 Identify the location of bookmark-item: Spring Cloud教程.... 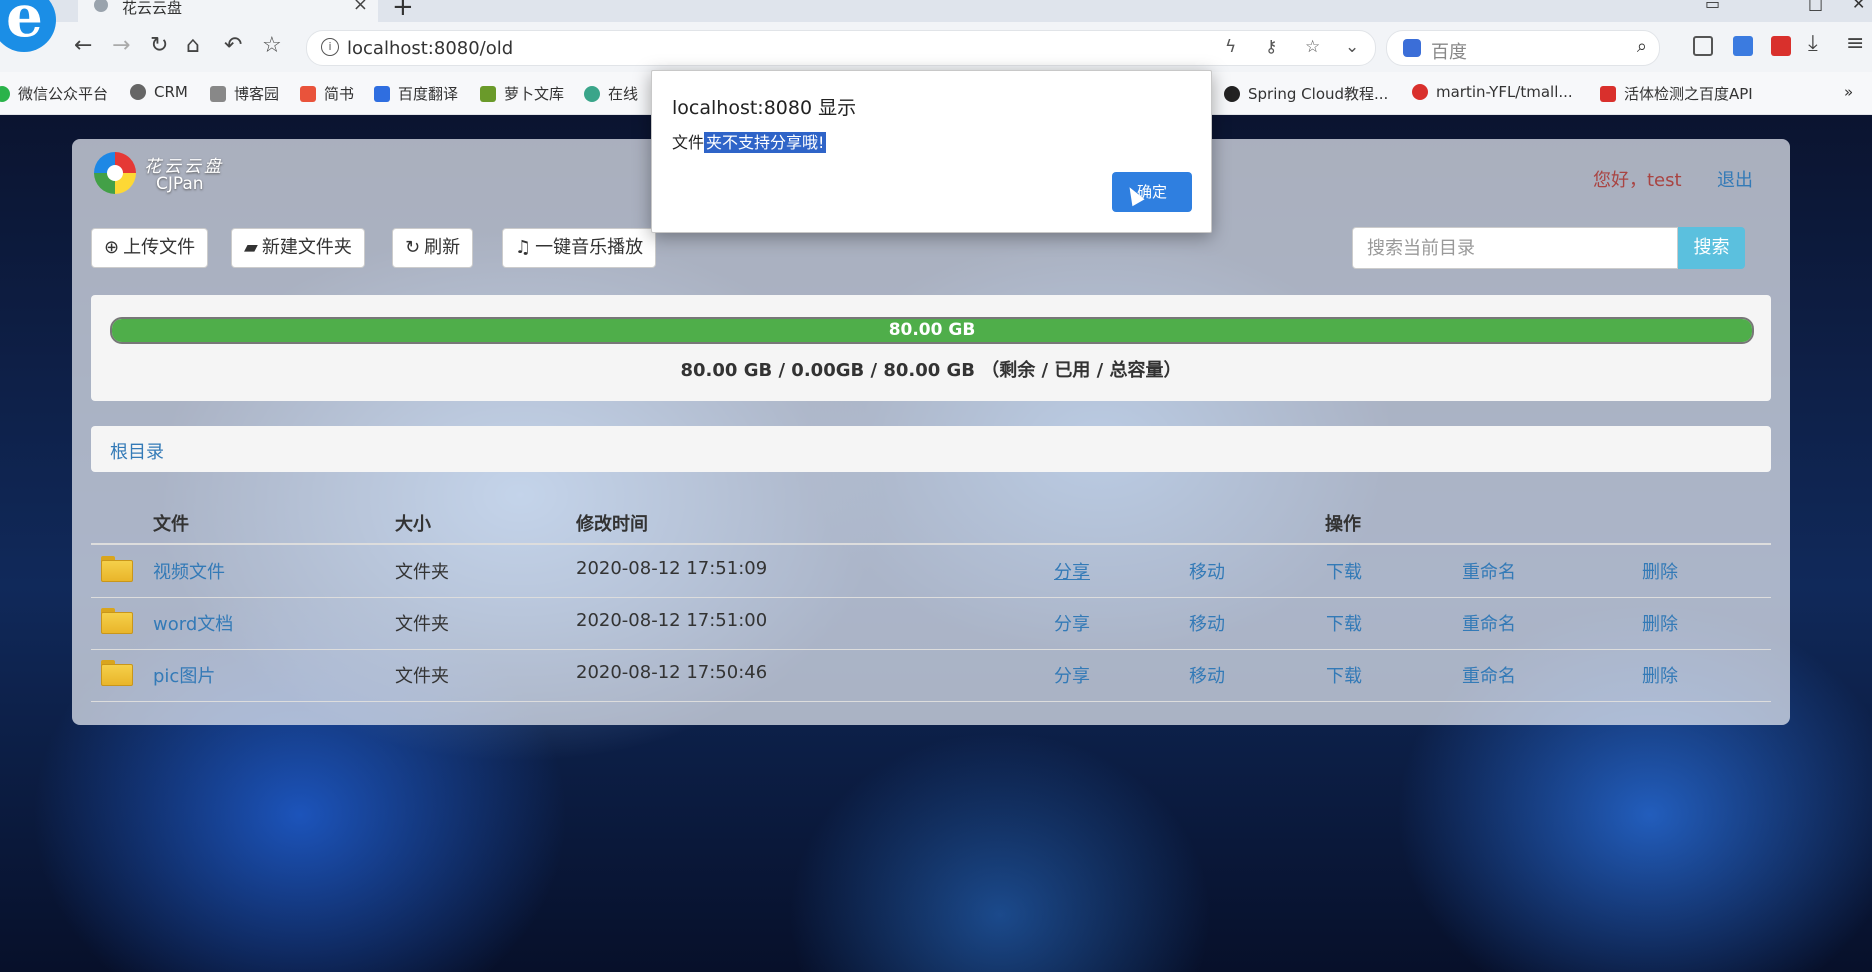
(1306, 93).